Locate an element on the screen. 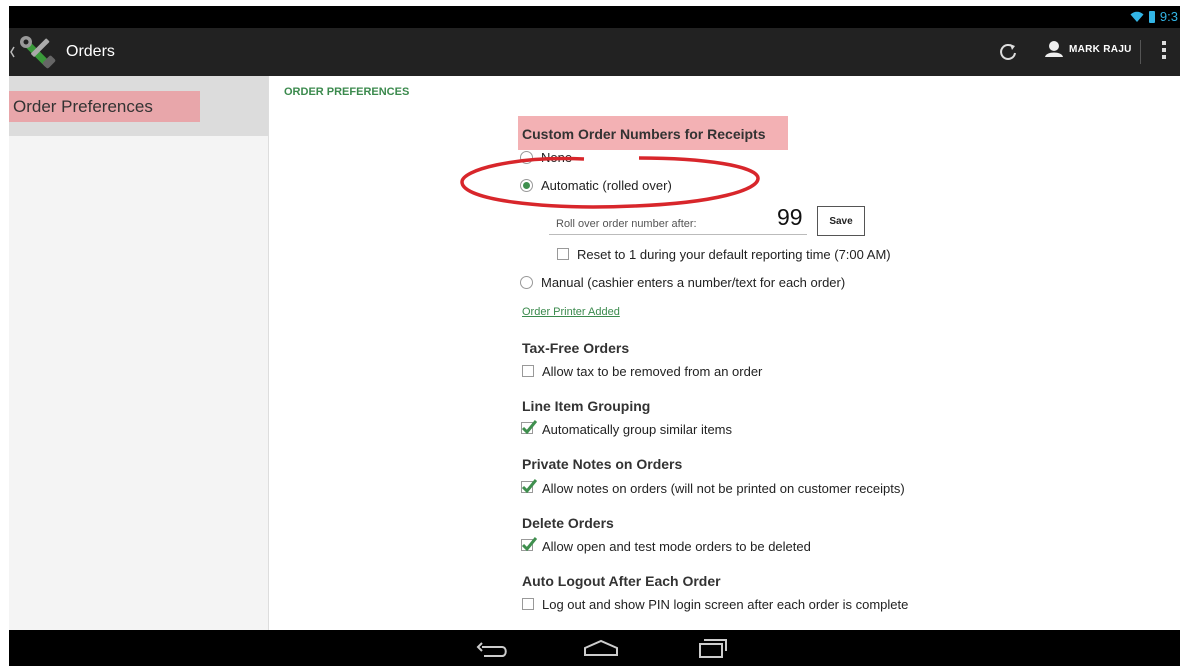 The image size is (1180, 666). action-bar: Orders MARK RAJU is located at coordinates (594, 52).